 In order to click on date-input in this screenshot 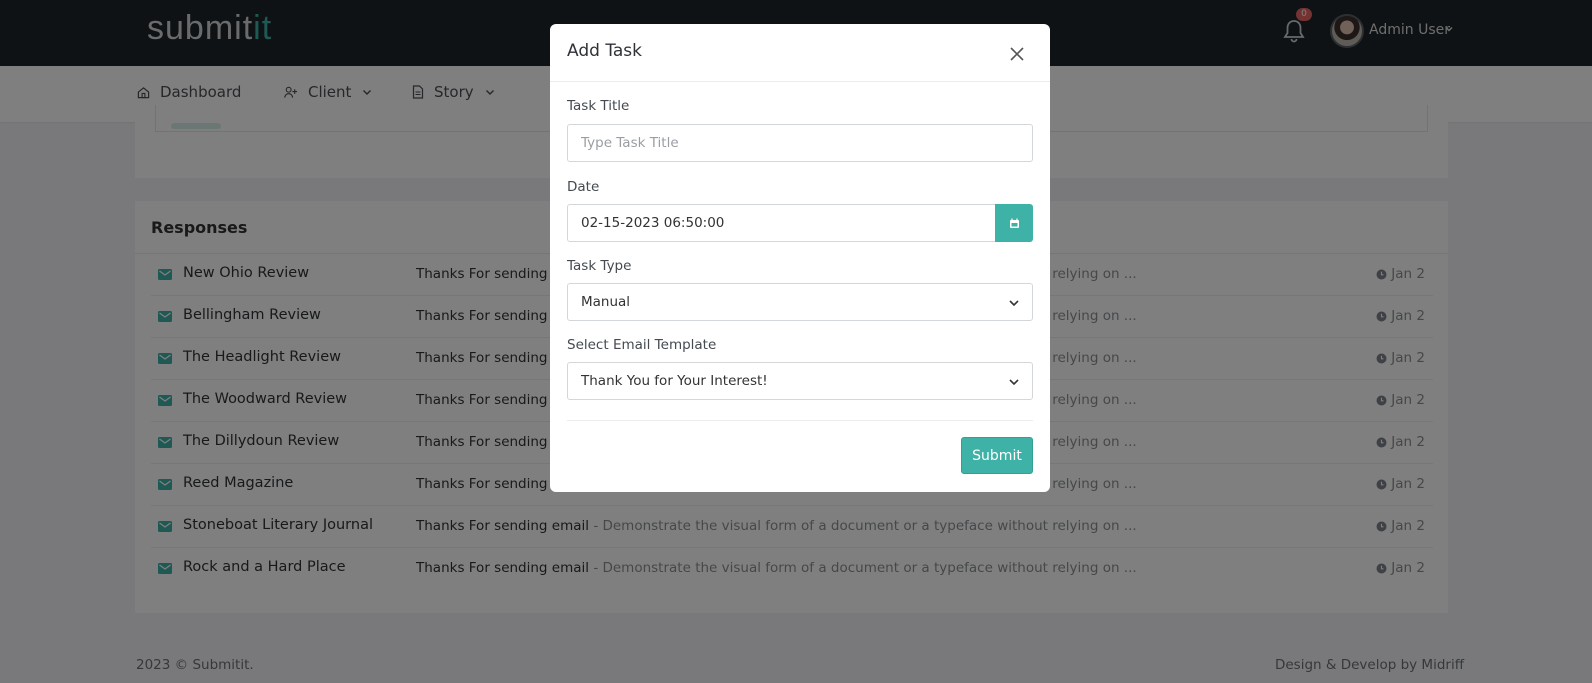, I will do `click(781, 223)`.